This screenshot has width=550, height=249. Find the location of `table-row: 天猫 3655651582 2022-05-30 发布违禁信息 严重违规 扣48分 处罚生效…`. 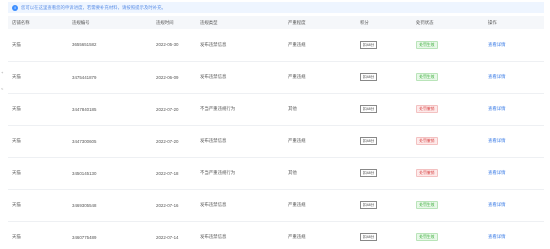

table-row: 天猫 3655651582 2022-05-30 发布违禁信息 严重违规 扣48分 处罚生效… is located at coordinates (276, 45).